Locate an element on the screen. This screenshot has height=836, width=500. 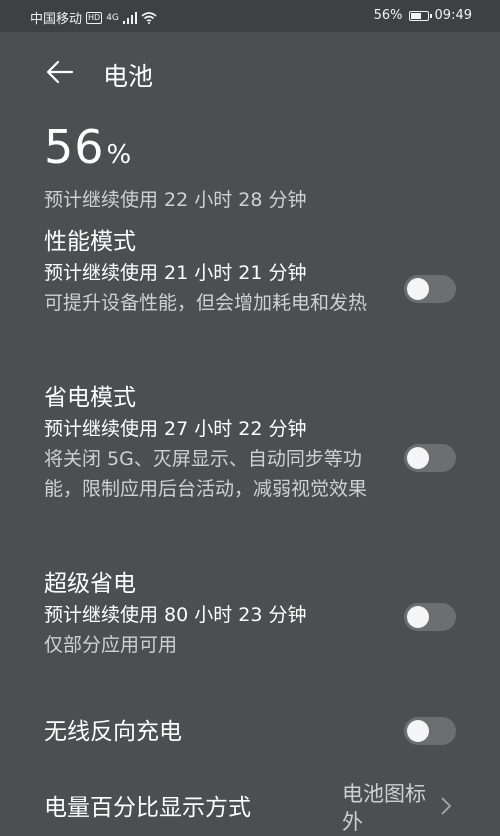
status-bar-left: 中国移动 HD 4G is located at coordinates (93, 17).